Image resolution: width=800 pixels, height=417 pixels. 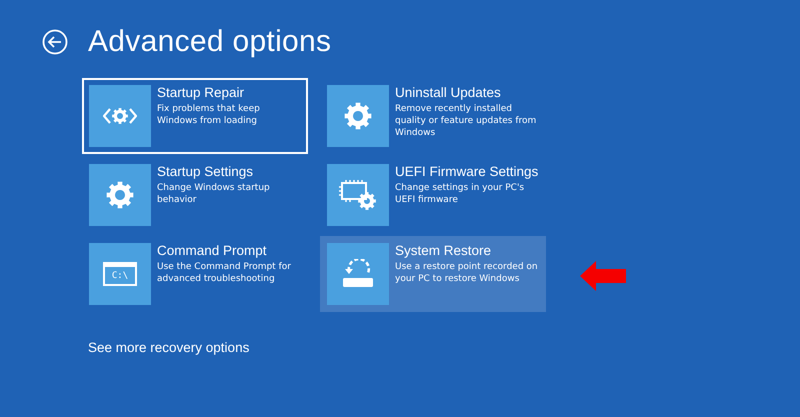 What do you see at coordinates (603, 276) in the screenshot?
I see `arrow-icon` at bounding box center [603, 276].